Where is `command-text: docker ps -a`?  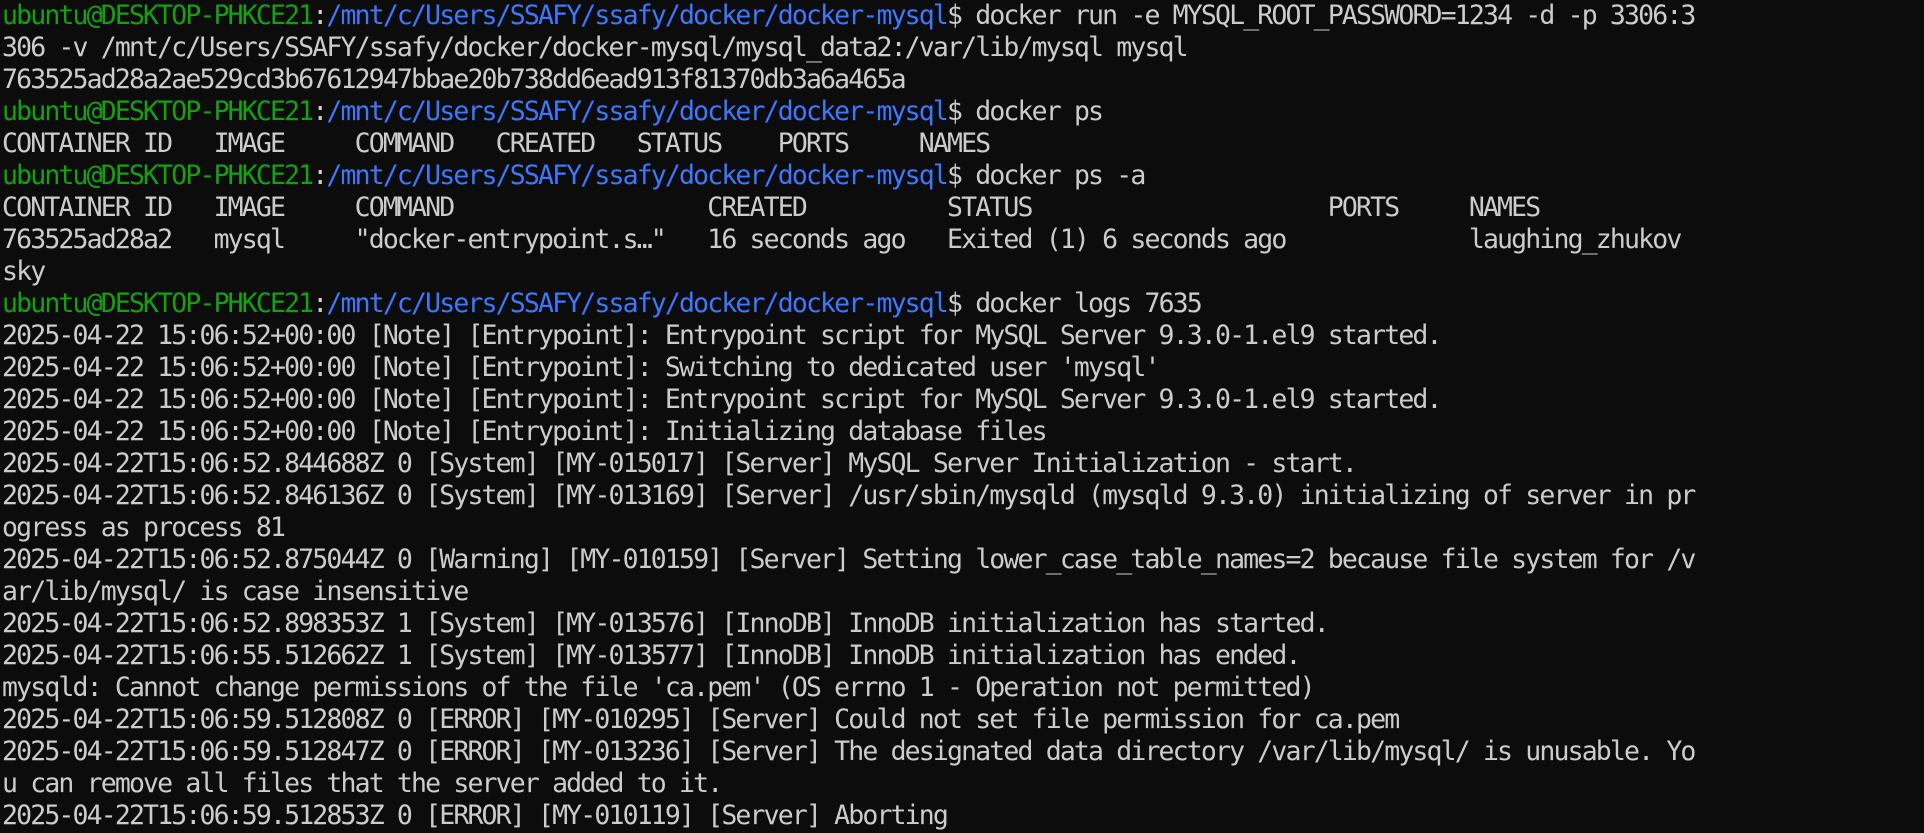 command-text: docker ps -a is located at coordinates (1060, 175).